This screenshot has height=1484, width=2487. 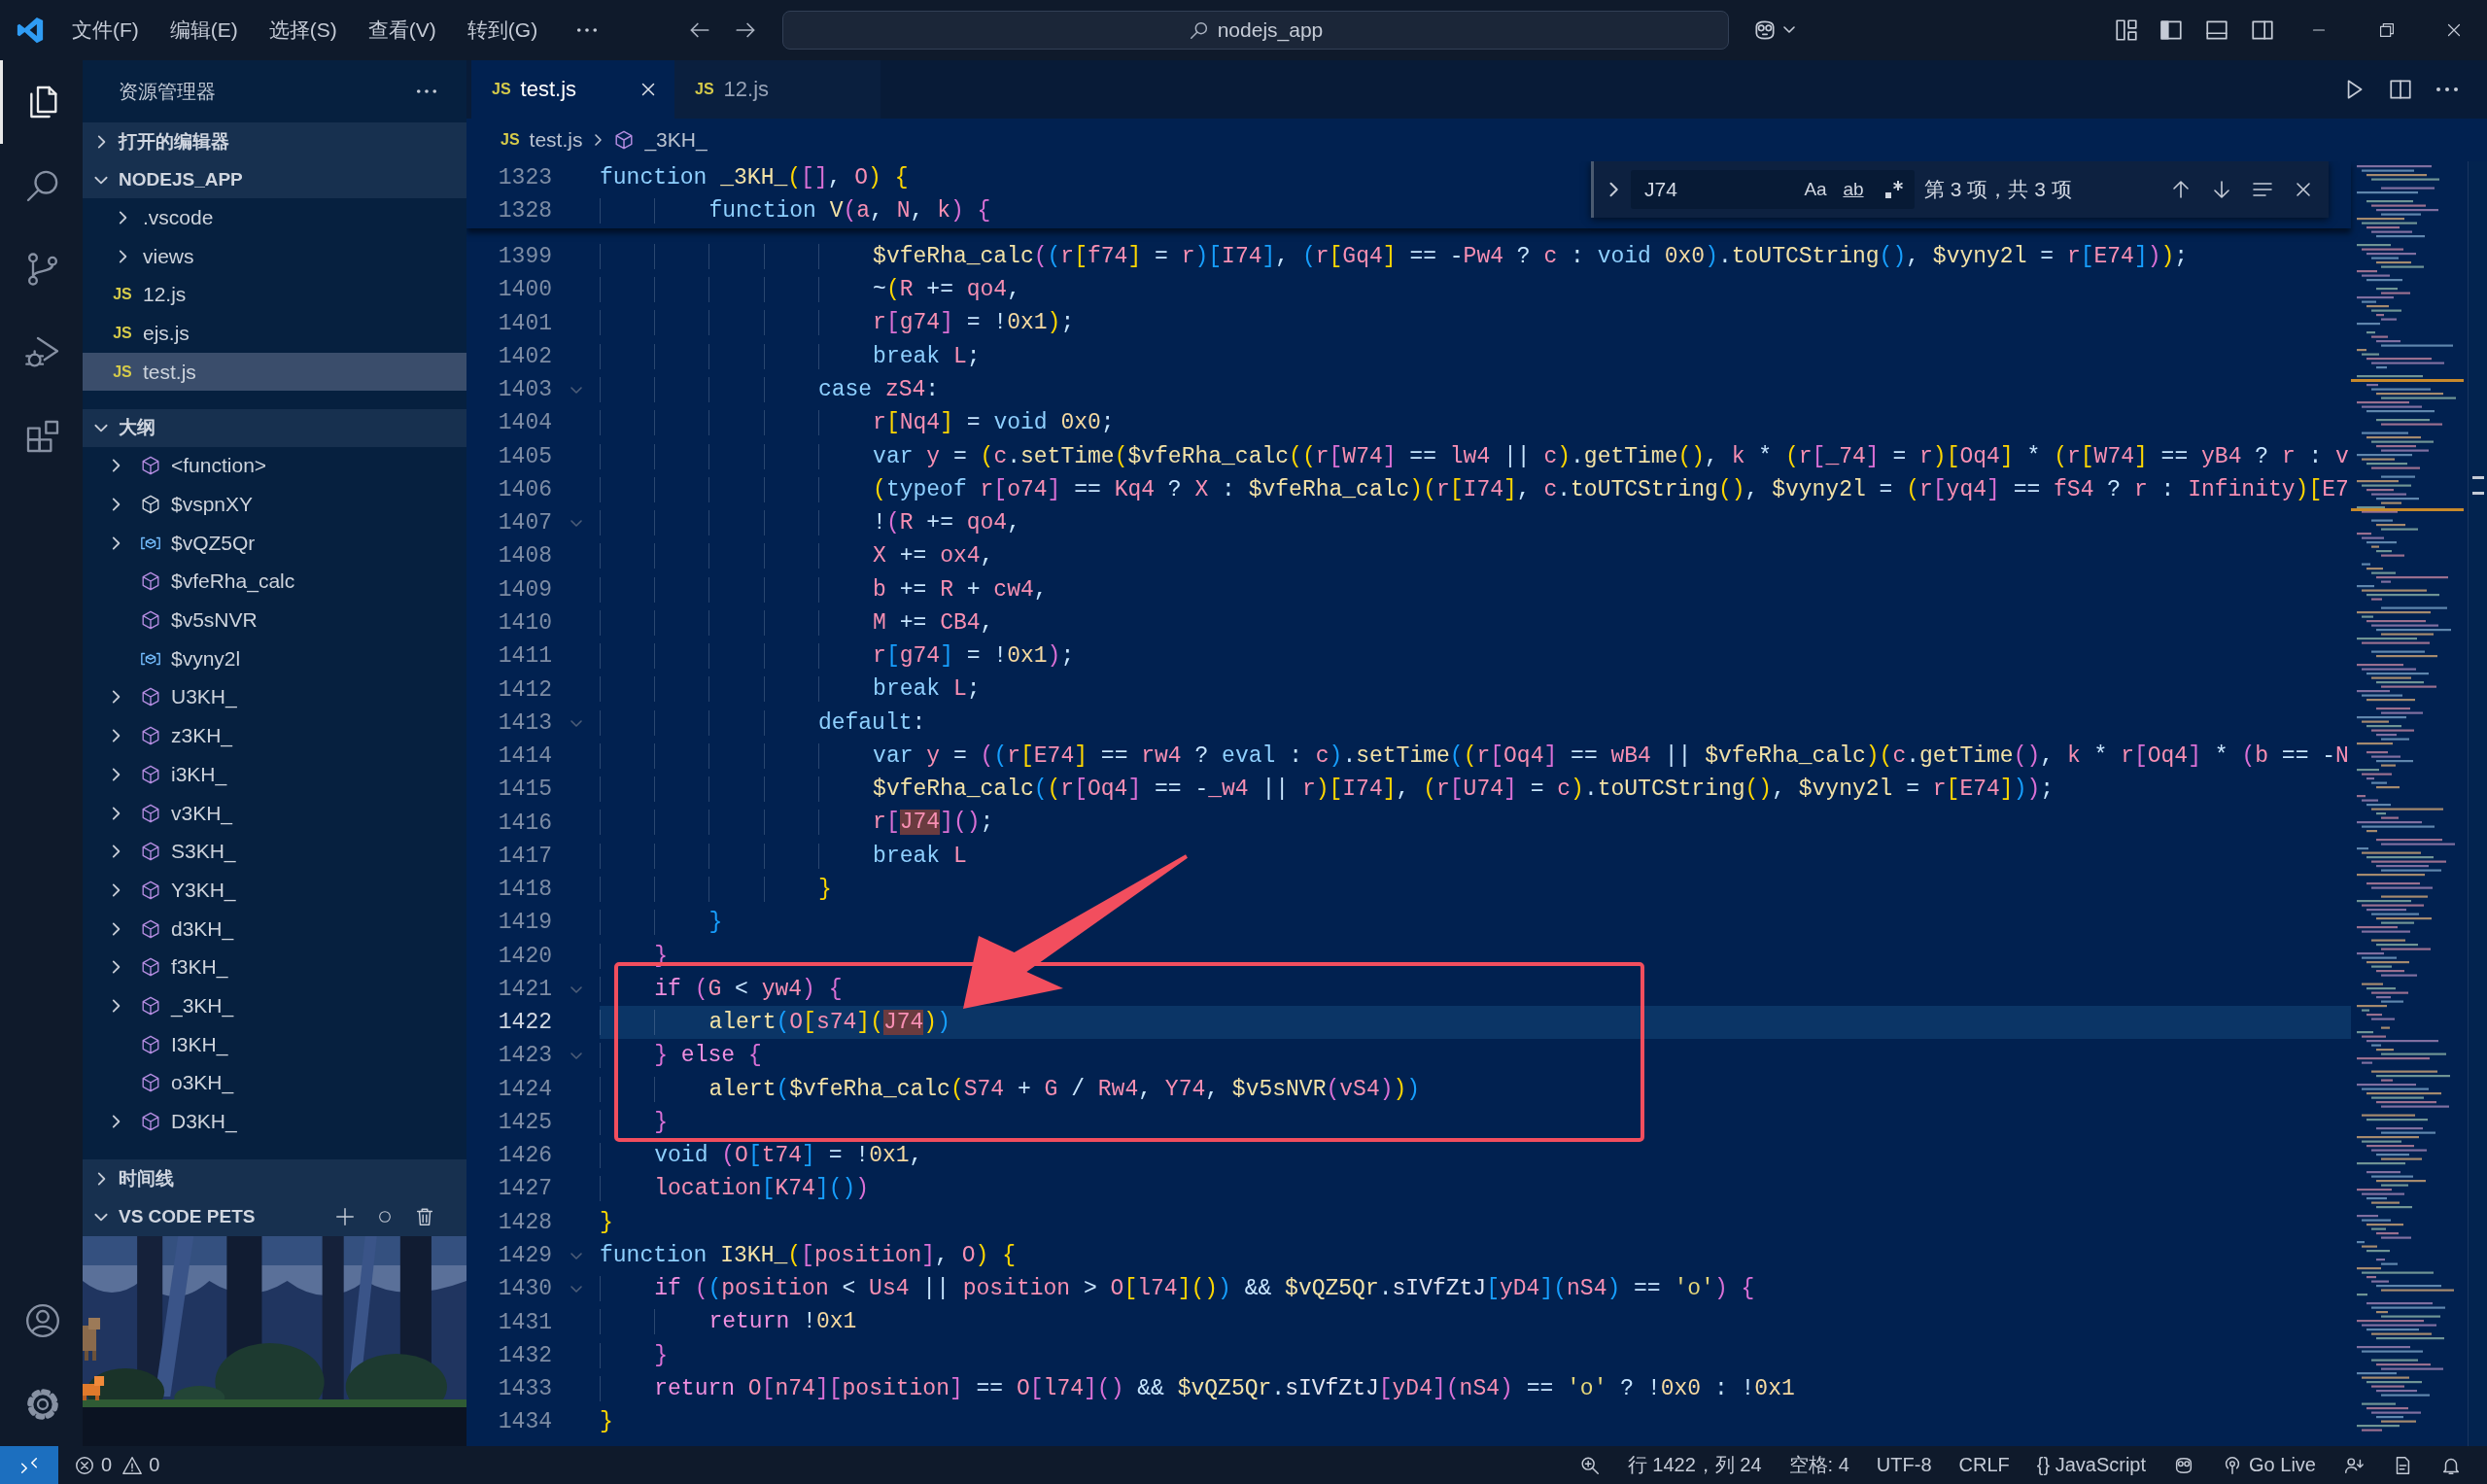 What do you see at coordinates (31, 30) in the screenshot?
I see `logo-icon` at bounding box center [31, 30].